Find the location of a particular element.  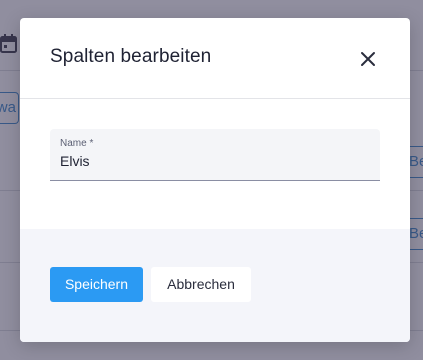

dialog-title: Spalten bearbeiten is located at coordinates (131, 56).